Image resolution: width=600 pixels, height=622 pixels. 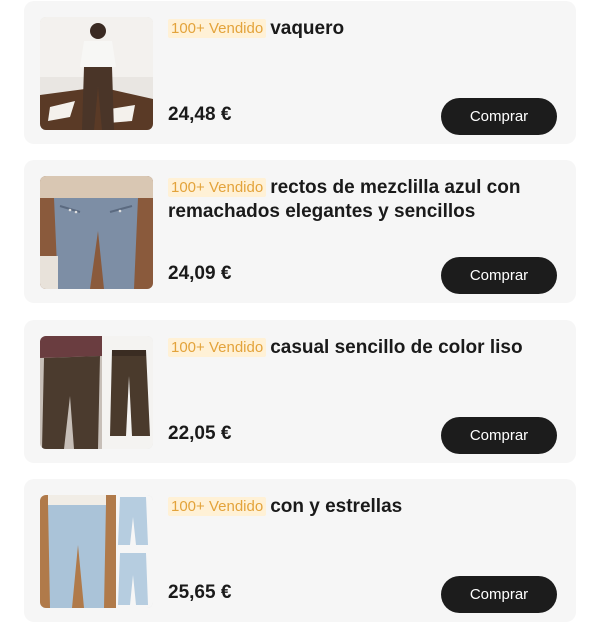 I want to click on product-title-text: con y estrellas, so click(x=336, y=506).